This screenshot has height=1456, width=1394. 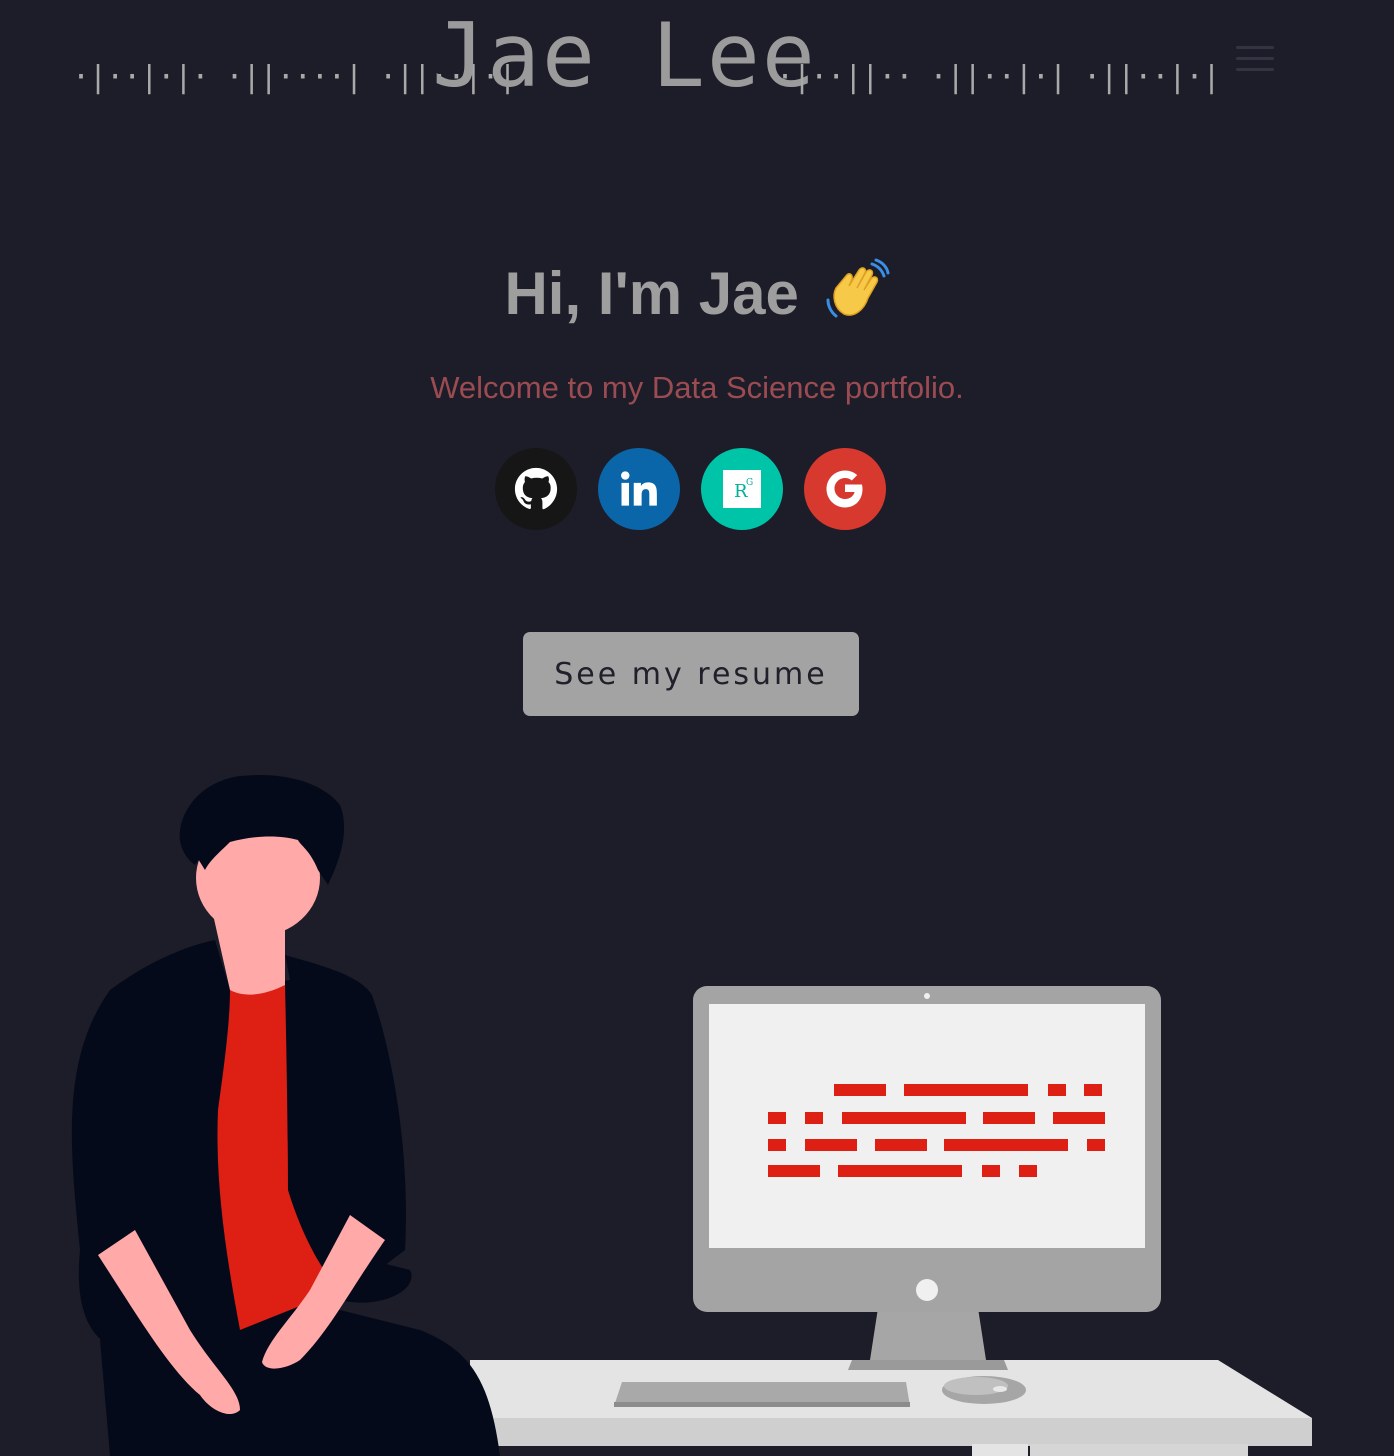 I want to click on researchgate-link: R G, so click(x=742, y=489).